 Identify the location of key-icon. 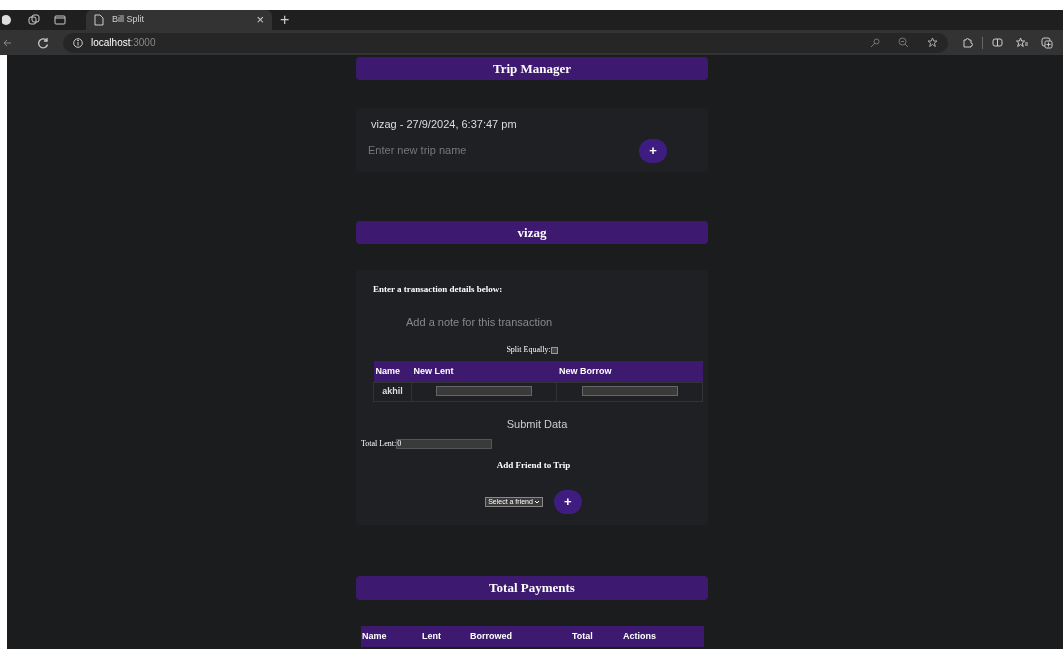
(875, 42).